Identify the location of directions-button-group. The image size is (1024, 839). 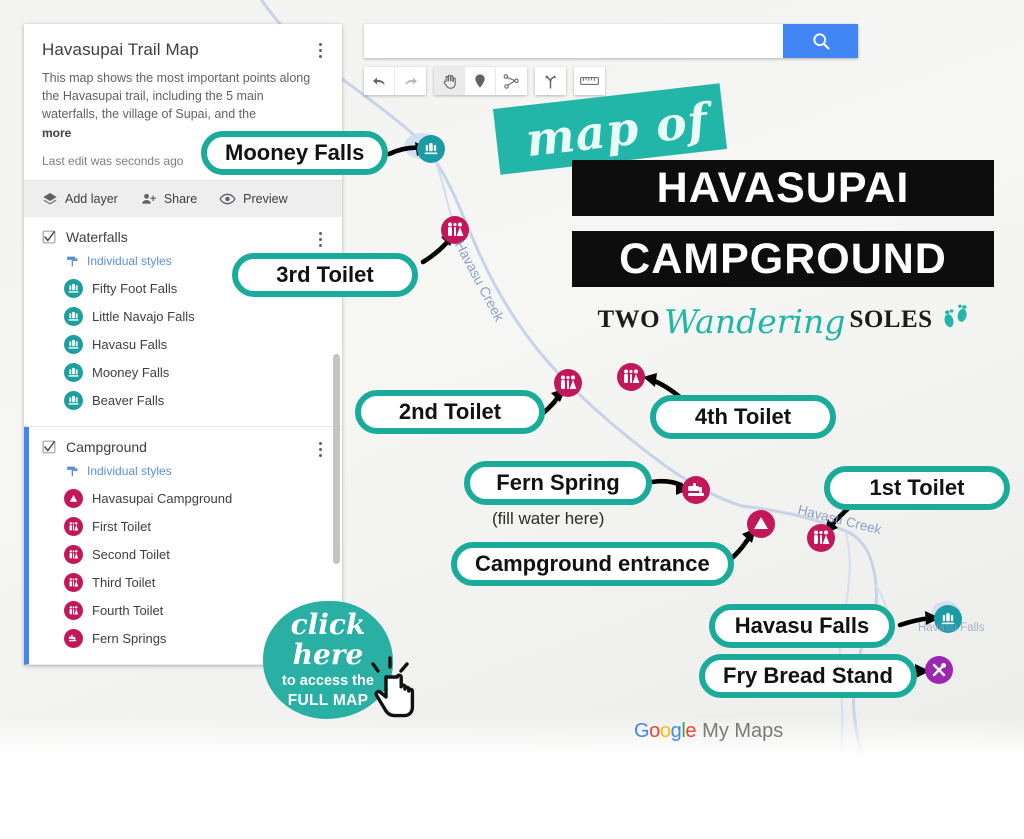
(550, 81).